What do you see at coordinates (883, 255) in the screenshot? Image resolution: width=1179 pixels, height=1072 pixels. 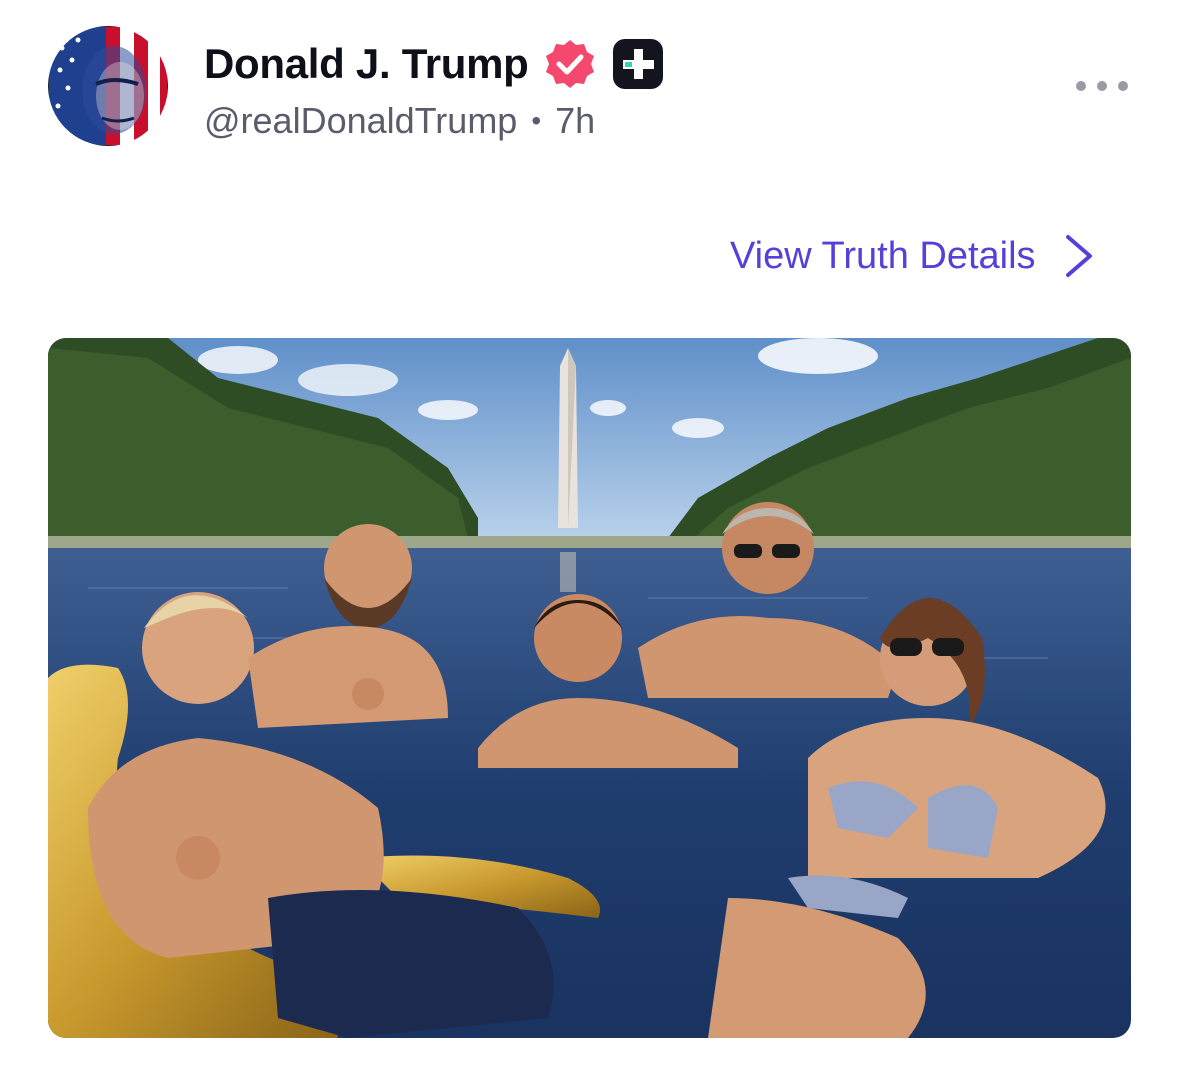 I see `view-truth-details-label: View Truth Details` at bounding box center [883, 255].